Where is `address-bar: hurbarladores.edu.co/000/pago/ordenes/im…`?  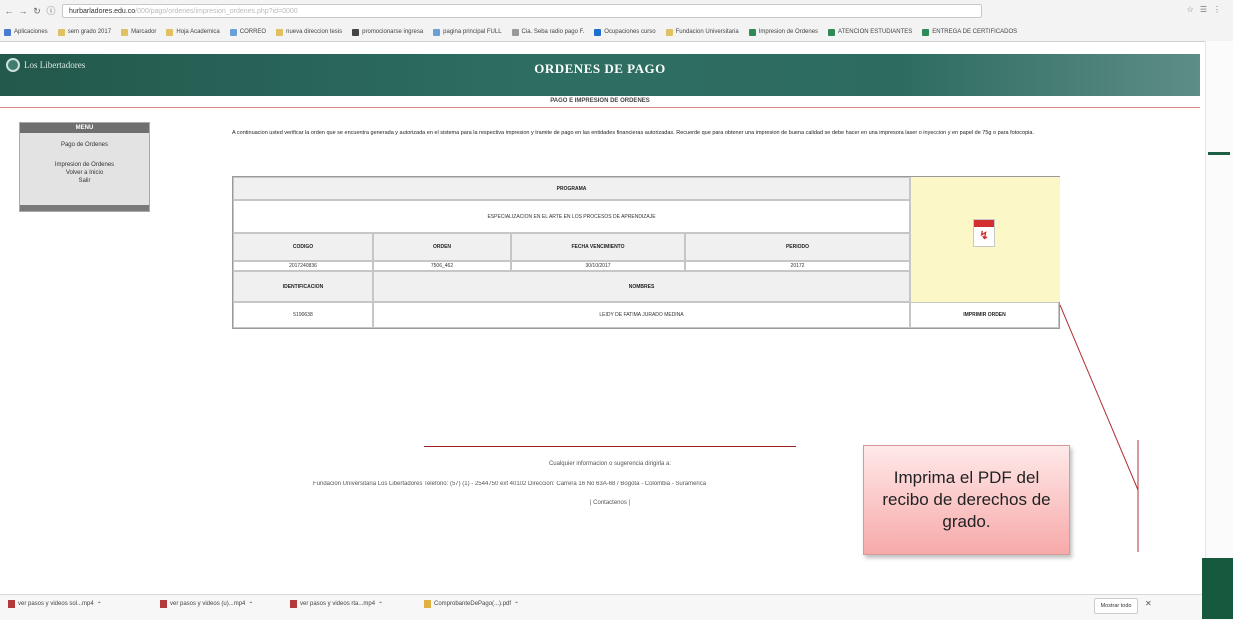
address-bar: hurbarladores.edu.co/000/pago/ordenes/im… is located at coordinates (522, 11).